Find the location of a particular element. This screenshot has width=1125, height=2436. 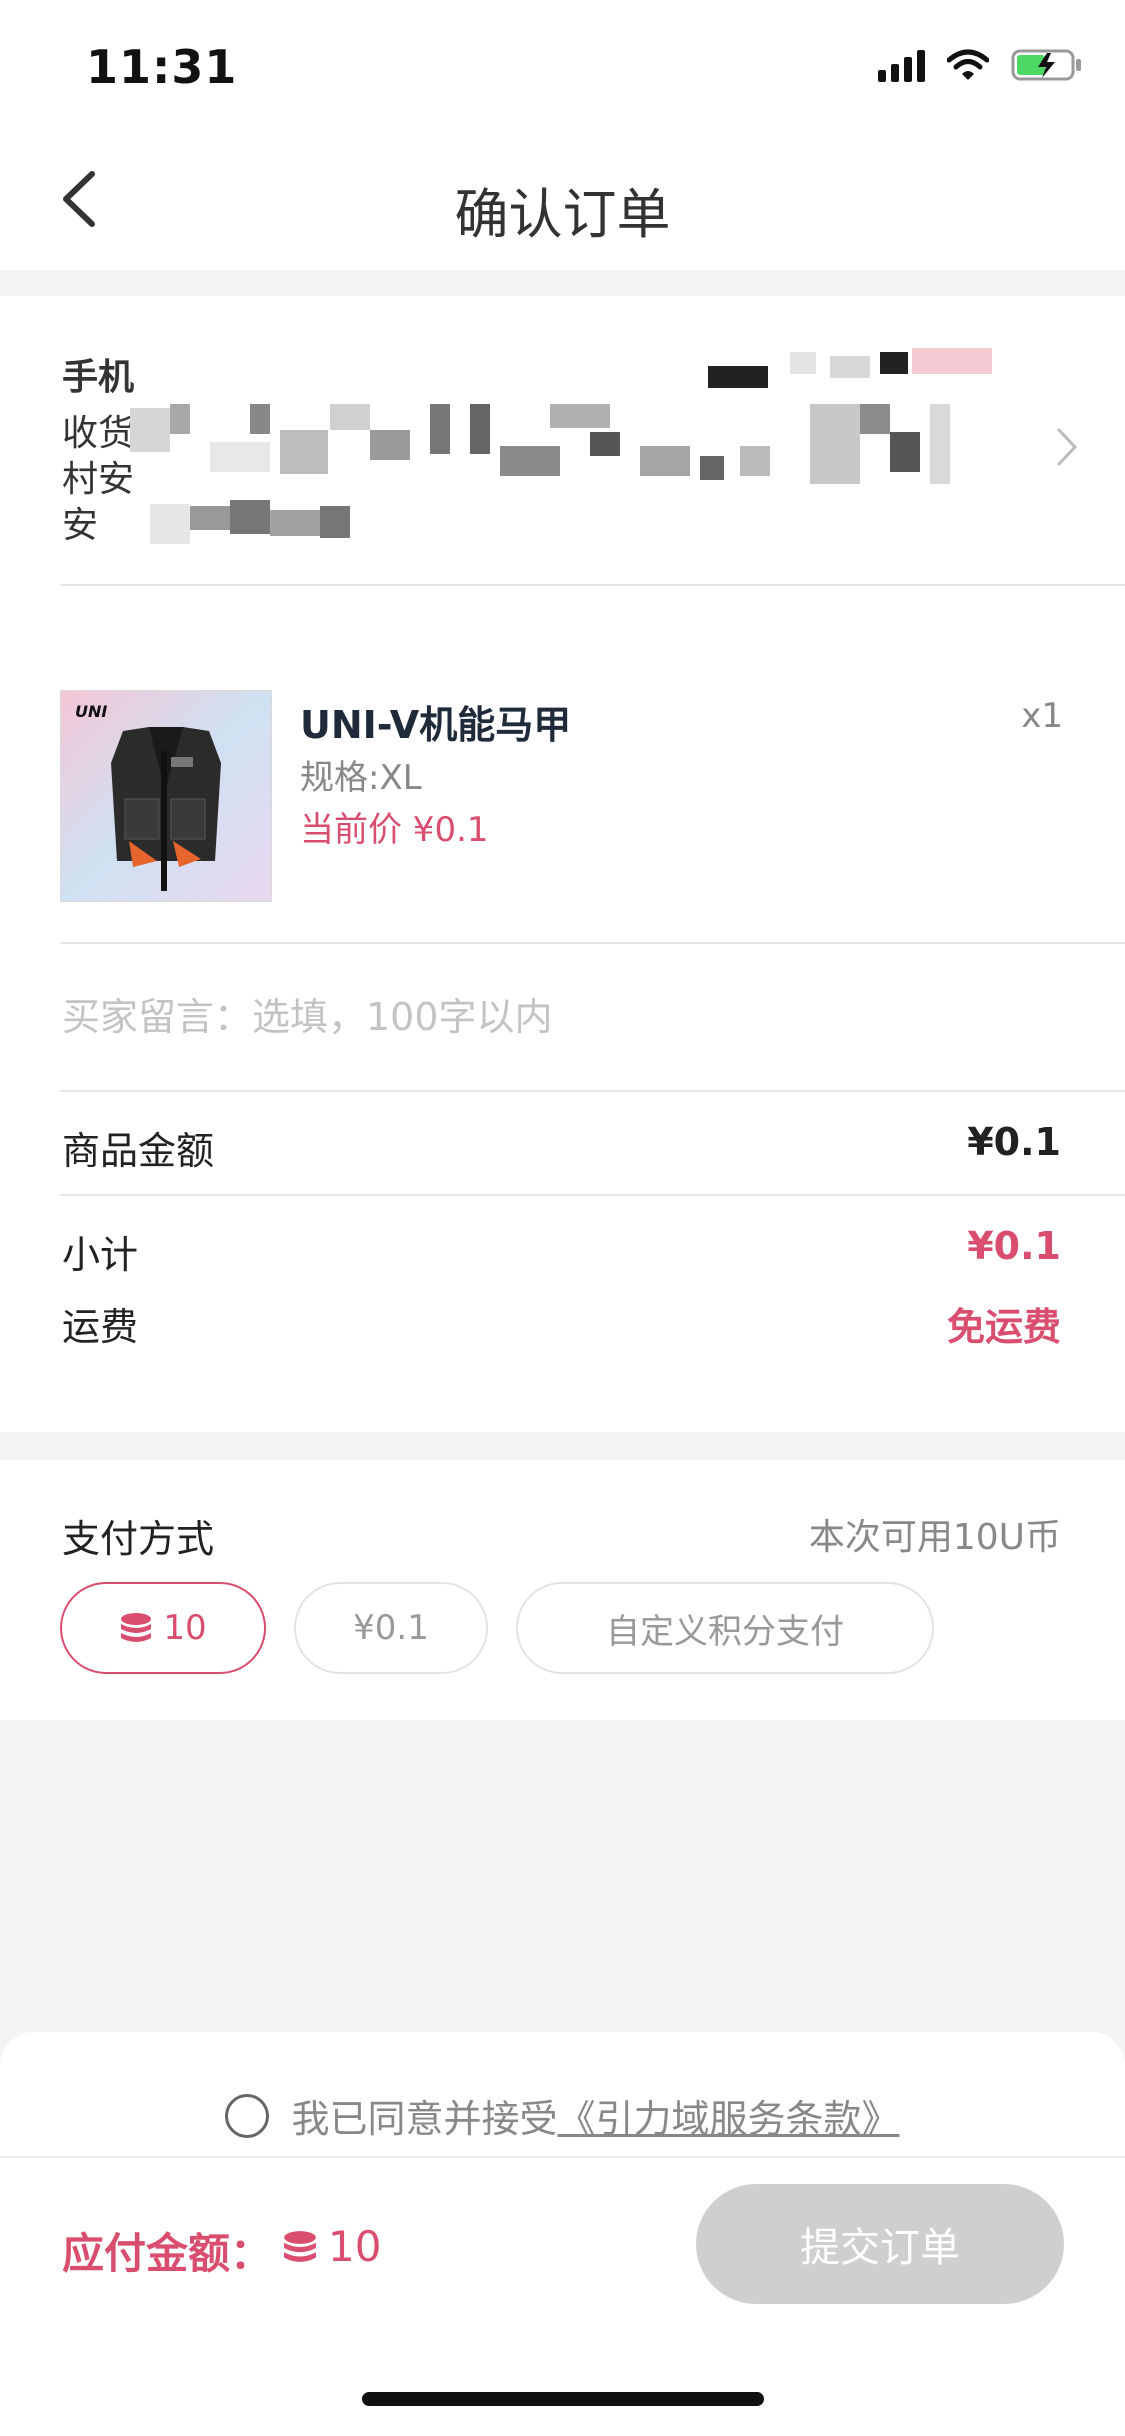

terms-checkbox is located at coordinates (247, 2115).